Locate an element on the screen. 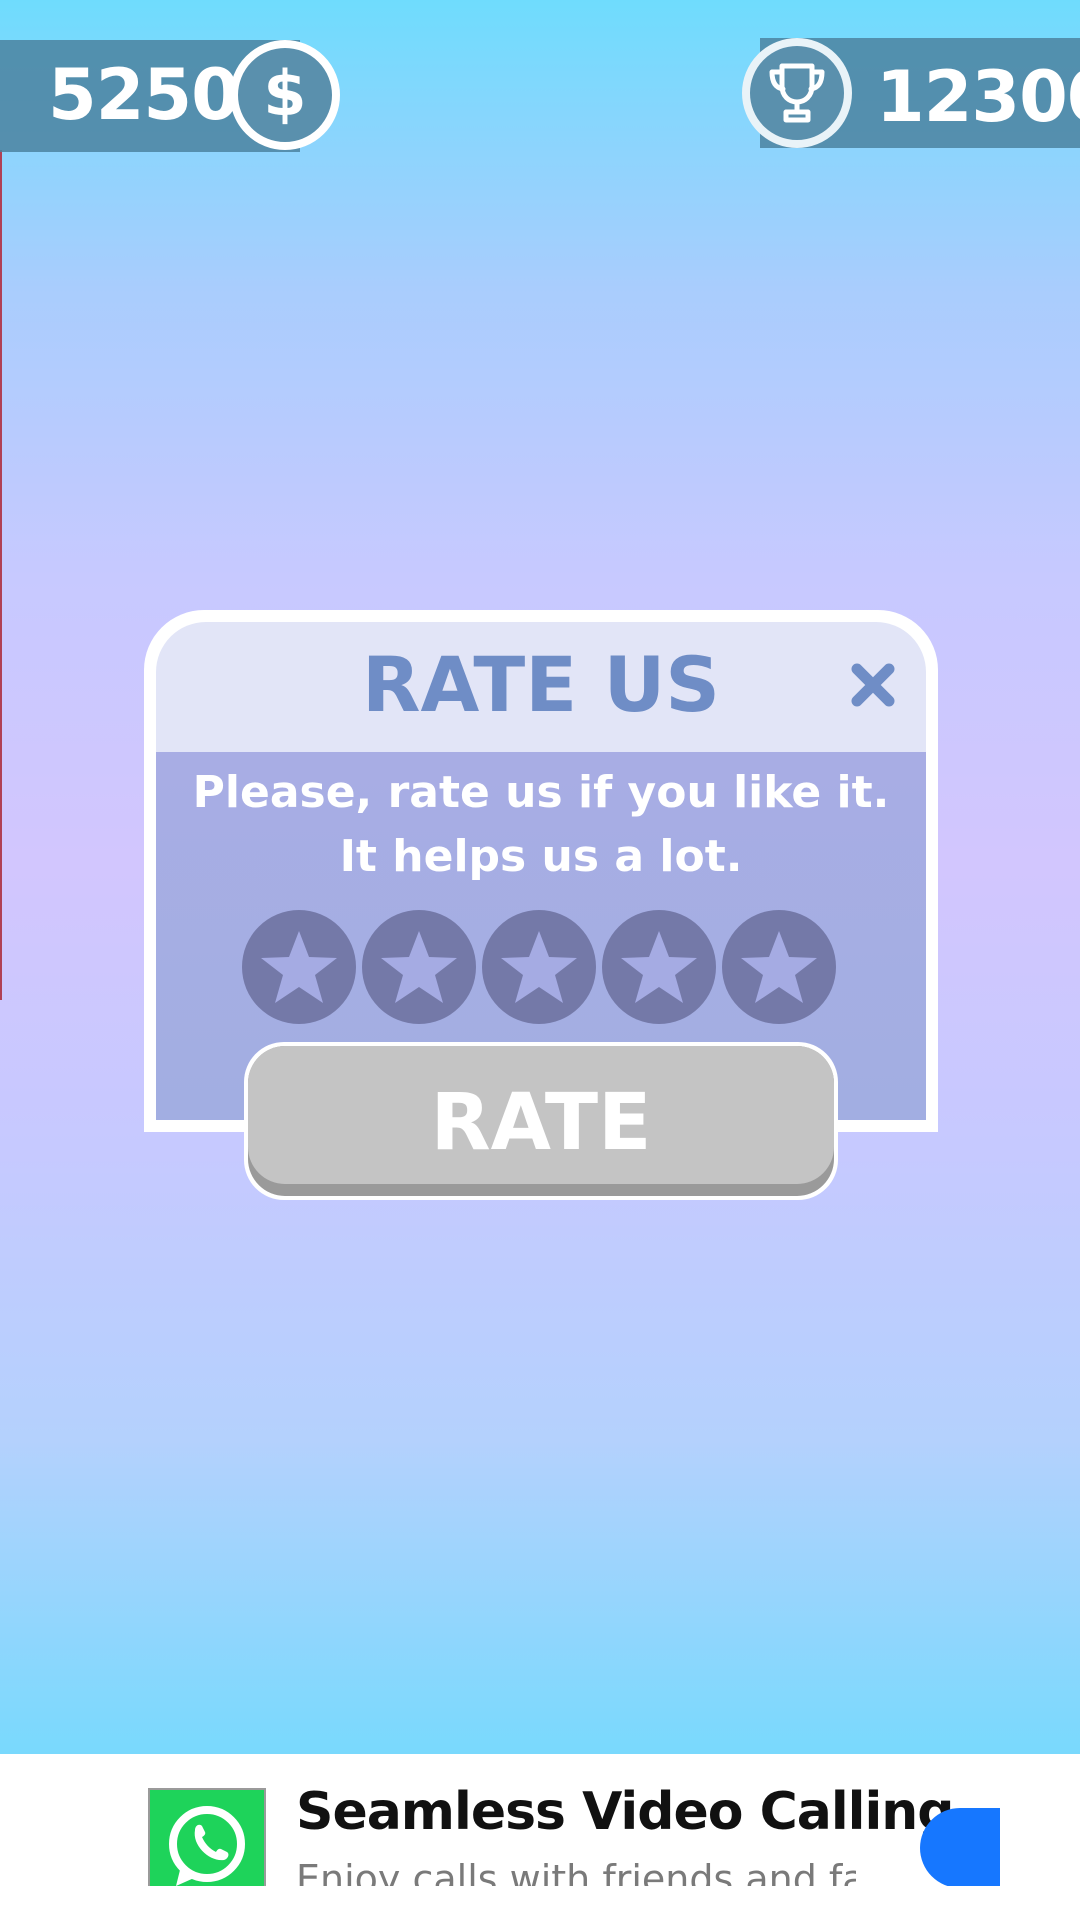 This screenshot has width=1080, height=1920. star-rating is located at coordinates (542, 968).